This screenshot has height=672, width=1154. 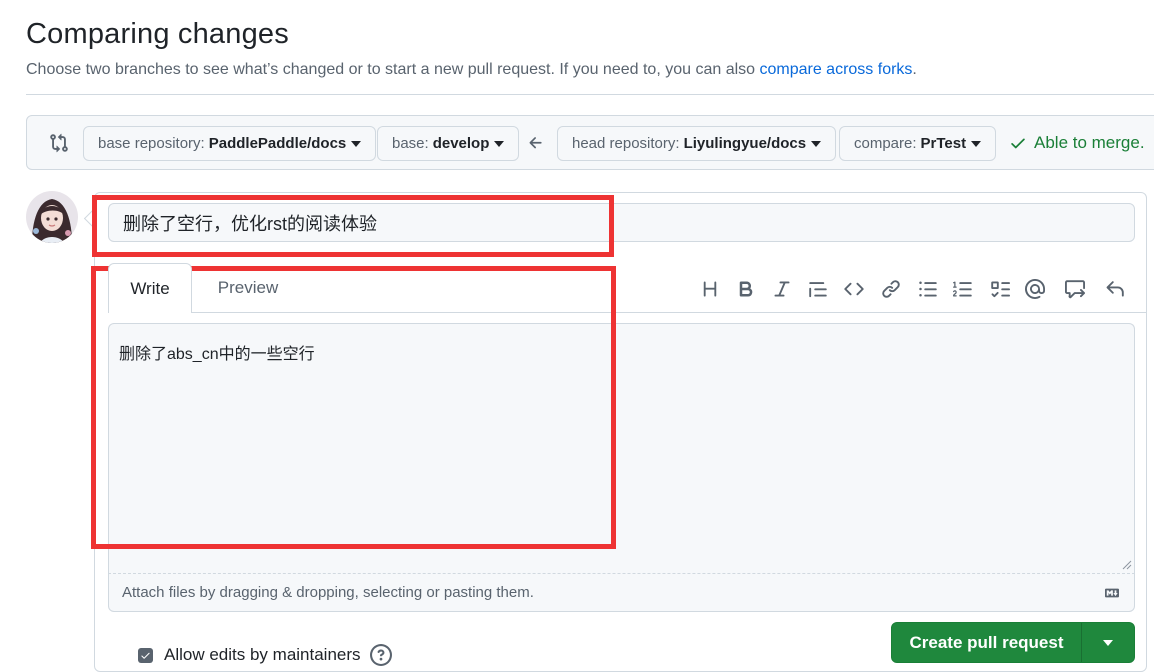 I want to click on allow-edits-checkbox-row: Allow edits by maintainers, so click(x=265, y=655).